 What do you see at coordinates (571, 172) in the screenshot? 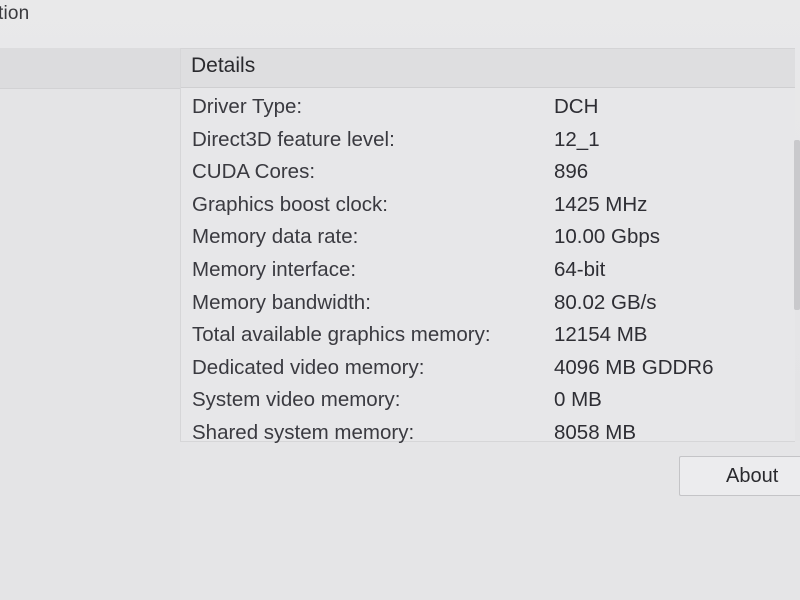
I see `detail-value: 896` at bounding box center [571, 172].